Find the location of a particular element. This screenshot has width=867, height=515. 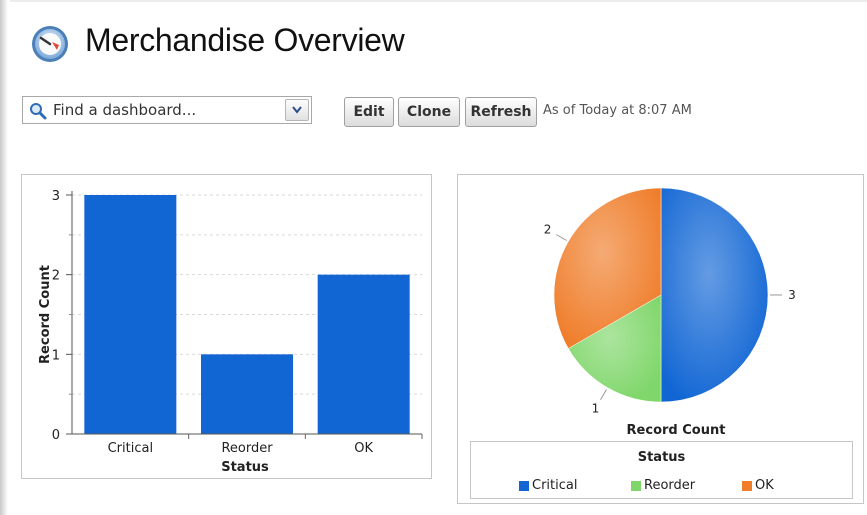

top-rule is located at coordinates (438, 1).